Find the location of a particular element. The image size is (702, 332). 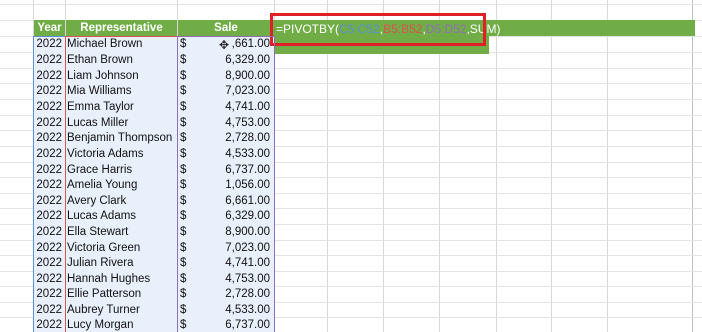

cell-representative: Lucas Miller is located at coordinates (121, 123).